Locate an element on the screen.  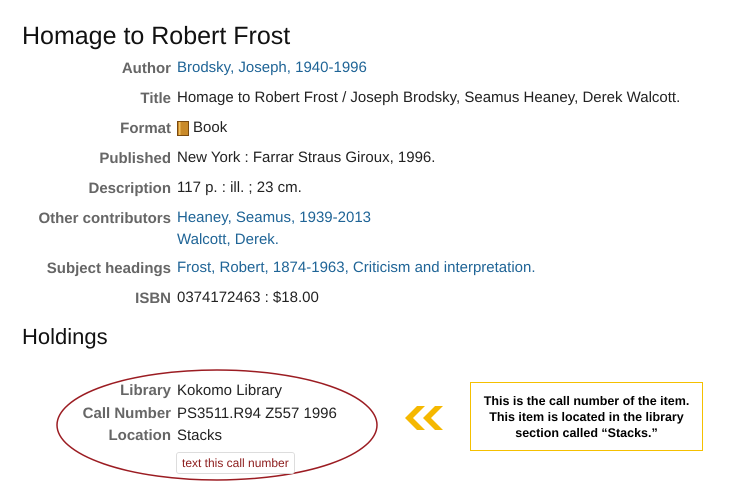
field-value: Stacks is located at coordinates (199, 436).